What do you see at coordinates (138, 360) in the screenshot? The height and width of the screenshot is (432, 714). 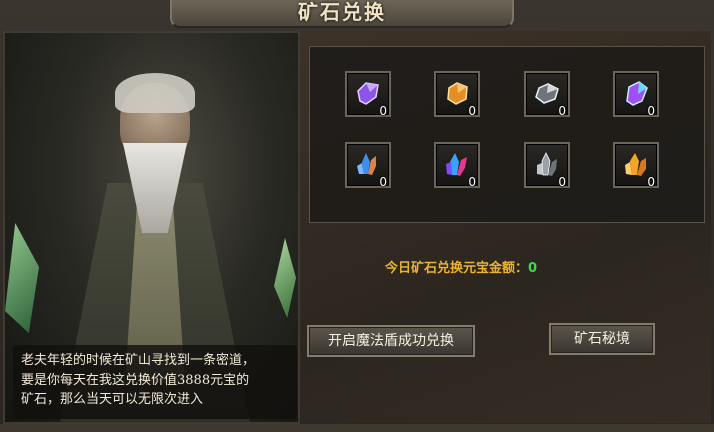 I see `dialog-line: 老夫年轻的时候在矿山寻找到一条密道，` at bounding box center [138, 360].